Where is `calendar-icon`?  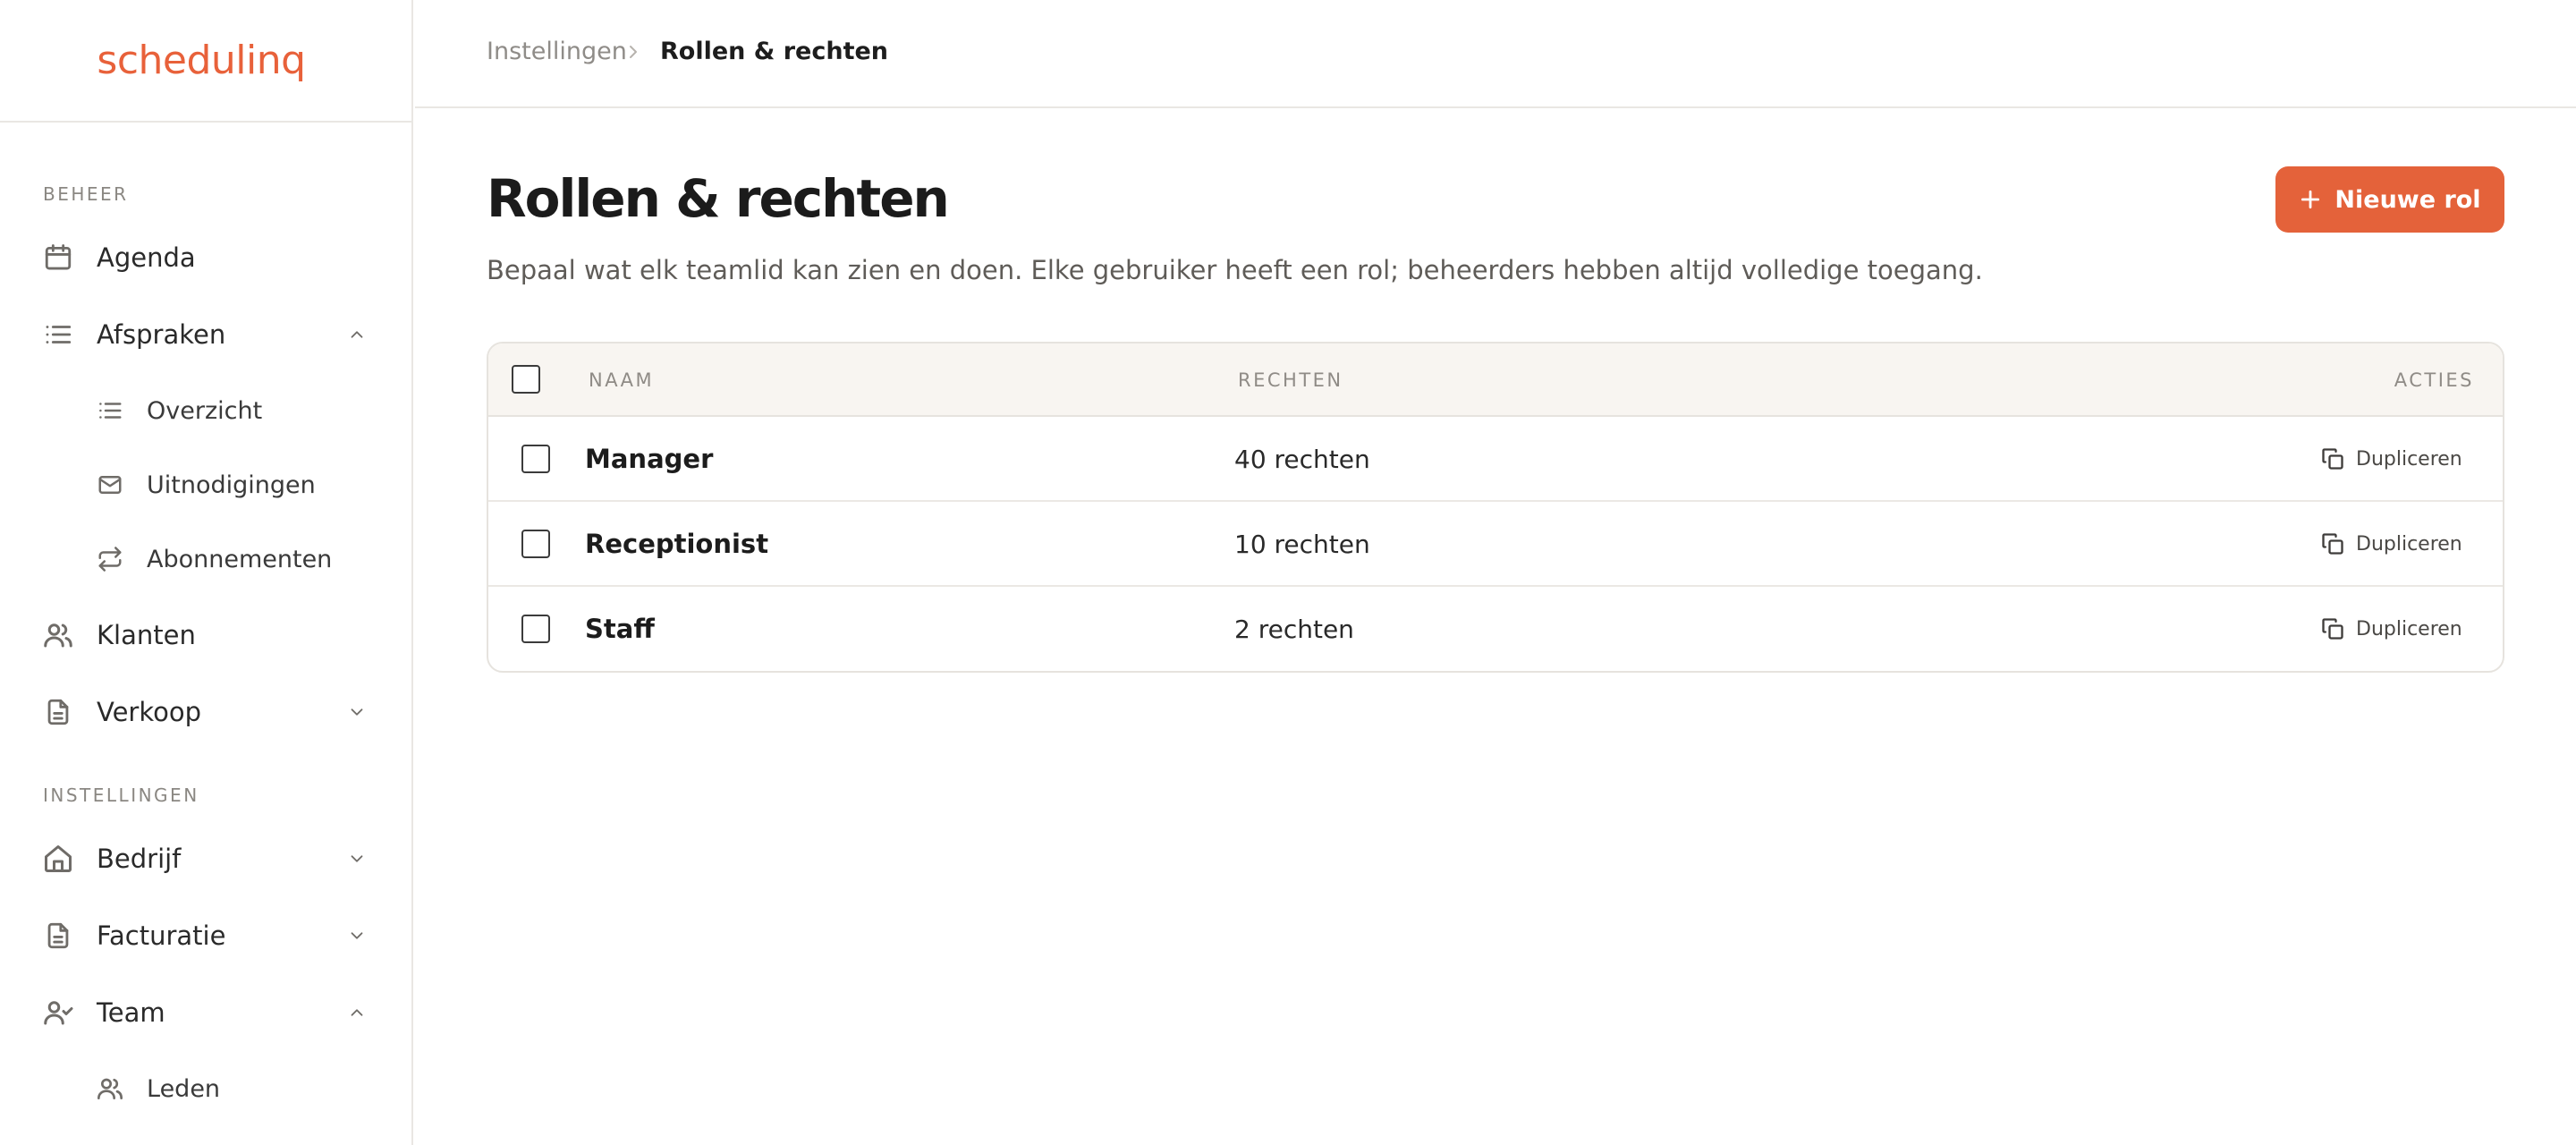
calendar-icon is located at coordinates (58, 258).